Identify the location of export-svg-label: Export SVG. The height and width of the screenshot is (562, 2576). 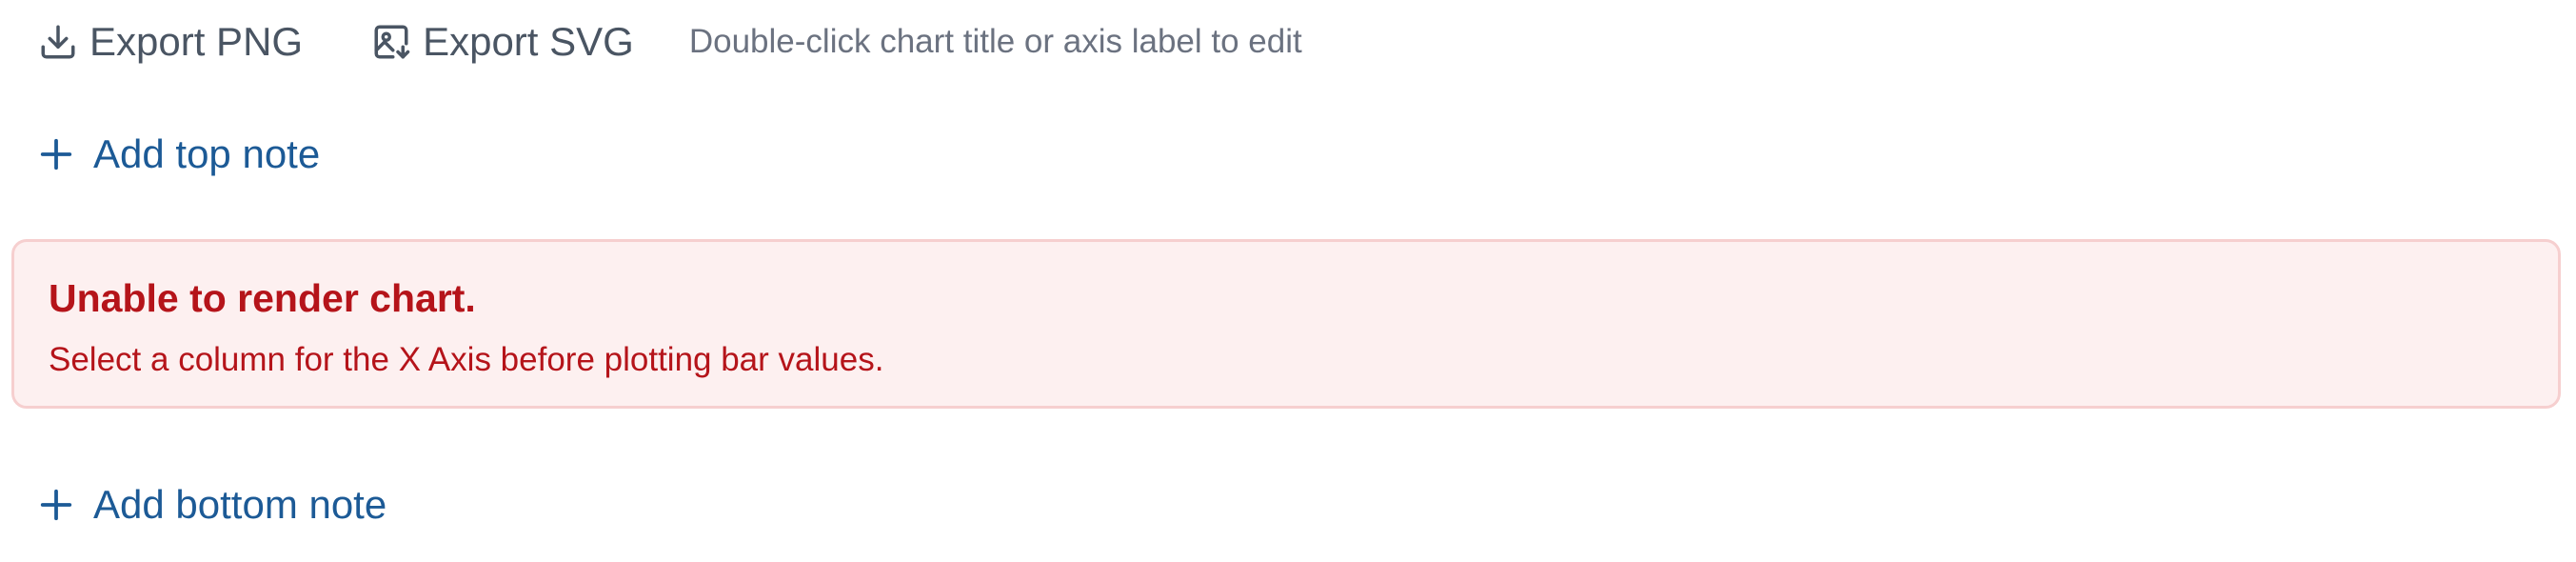
(528, 41).